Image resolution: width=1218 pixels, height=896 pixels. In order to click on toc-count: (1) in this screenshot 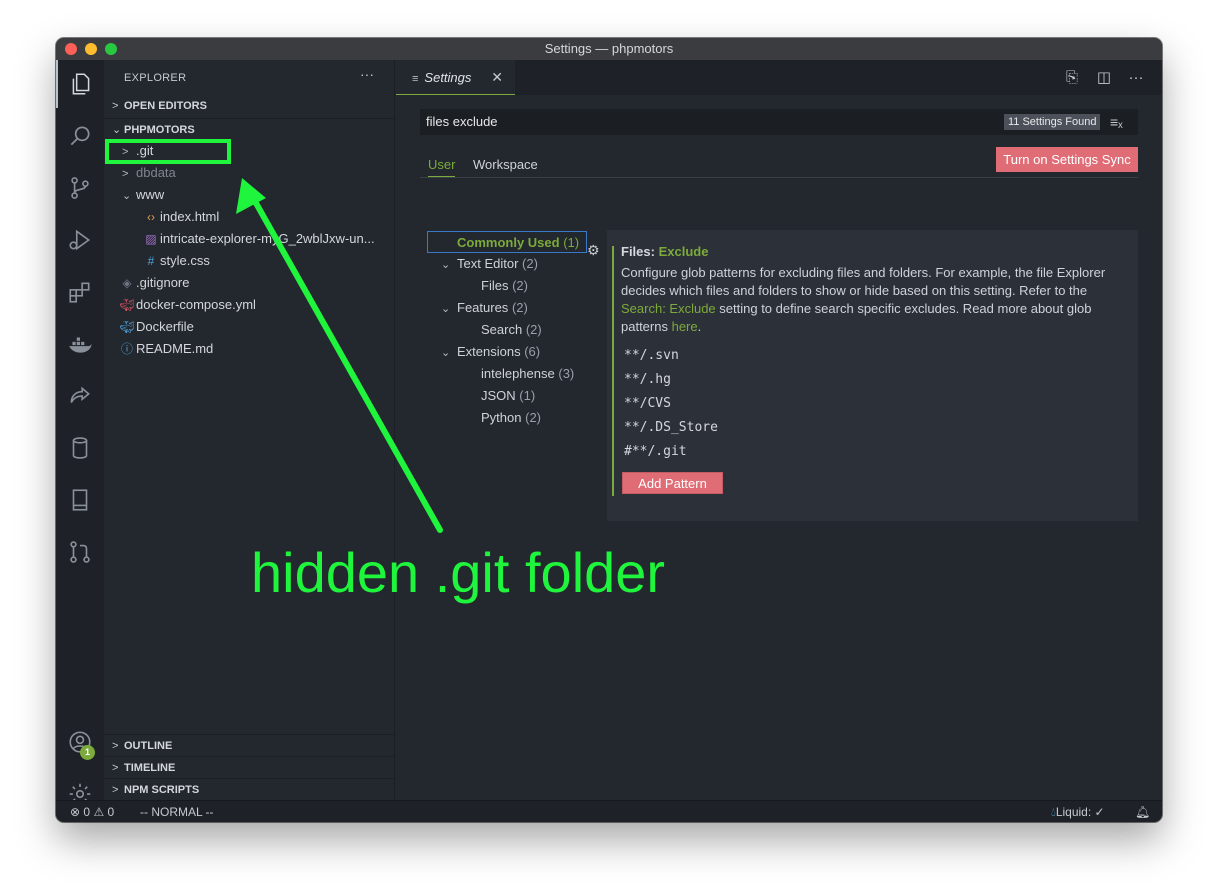, I will do `click(571, 242)`.